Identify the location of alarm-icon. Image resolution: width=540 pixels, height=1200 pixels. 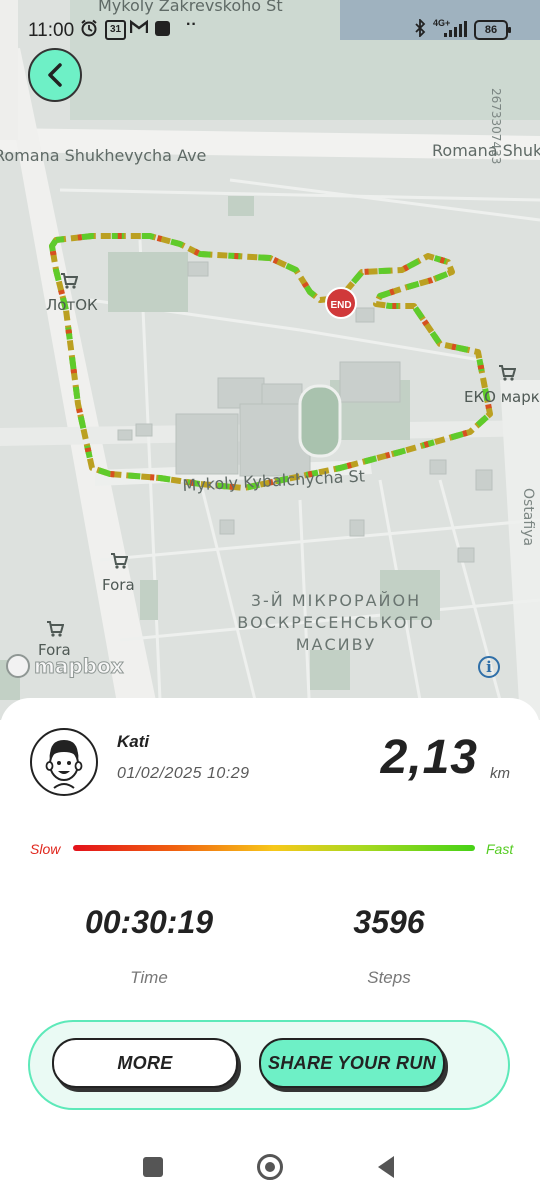
(89, 30).